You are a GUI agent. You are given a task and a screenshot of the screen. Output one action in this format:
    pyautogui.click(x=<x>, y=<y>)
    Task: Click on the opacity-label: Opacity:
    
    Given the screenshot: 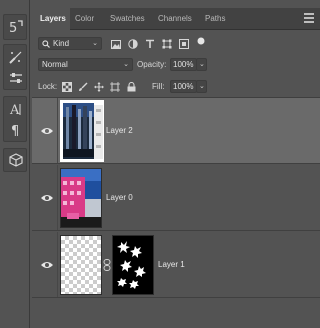 What is the action you would take?
    pyautogui.click(x=152, y=64)
    